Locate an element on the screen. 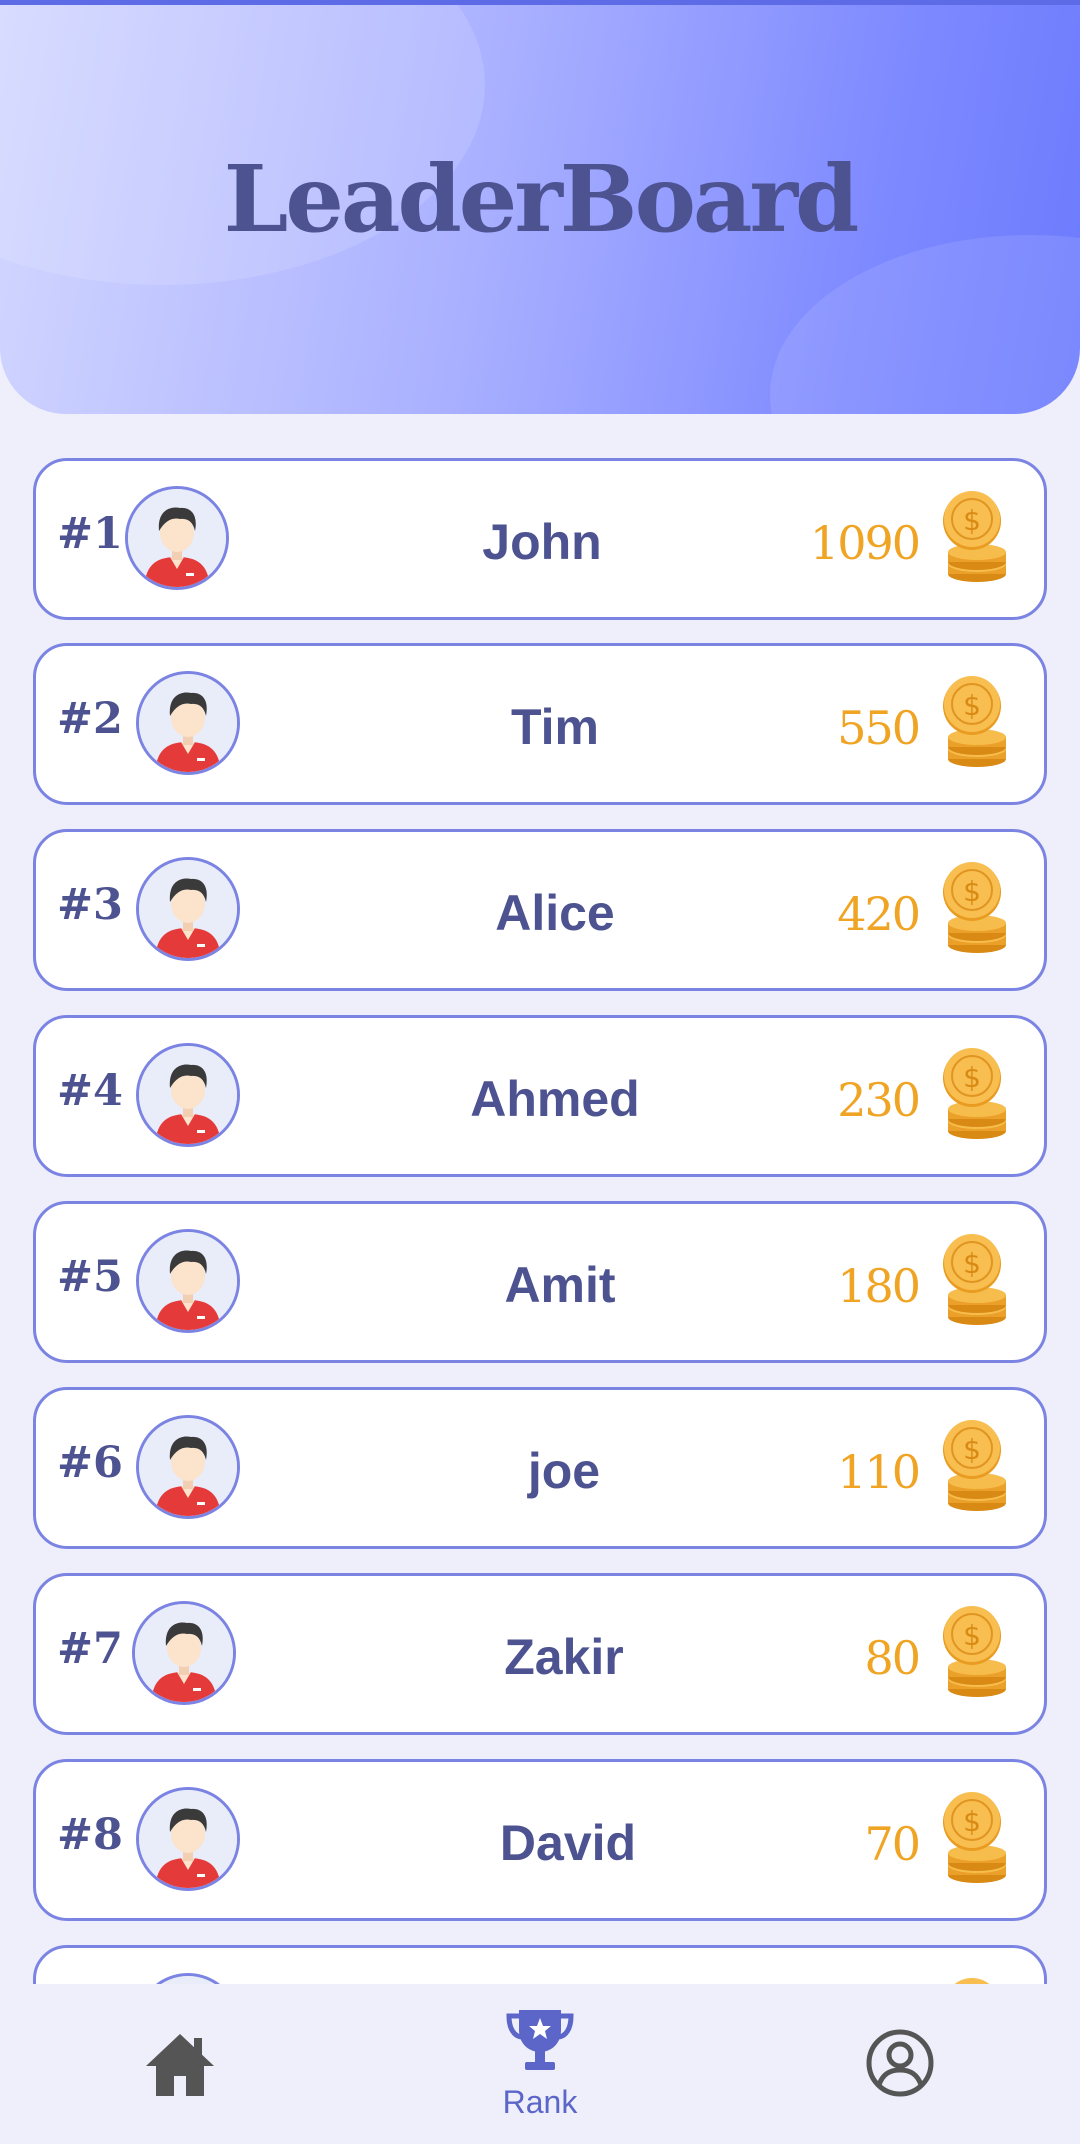  player-score: 180 is located at coordinates (879, 1286).